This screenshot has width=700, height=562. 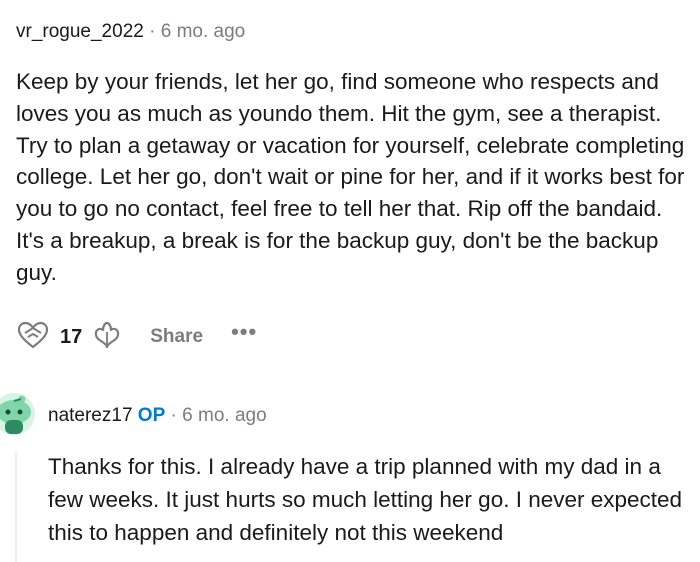 I want to click on downvote-icon, so click(x=107, y=337).